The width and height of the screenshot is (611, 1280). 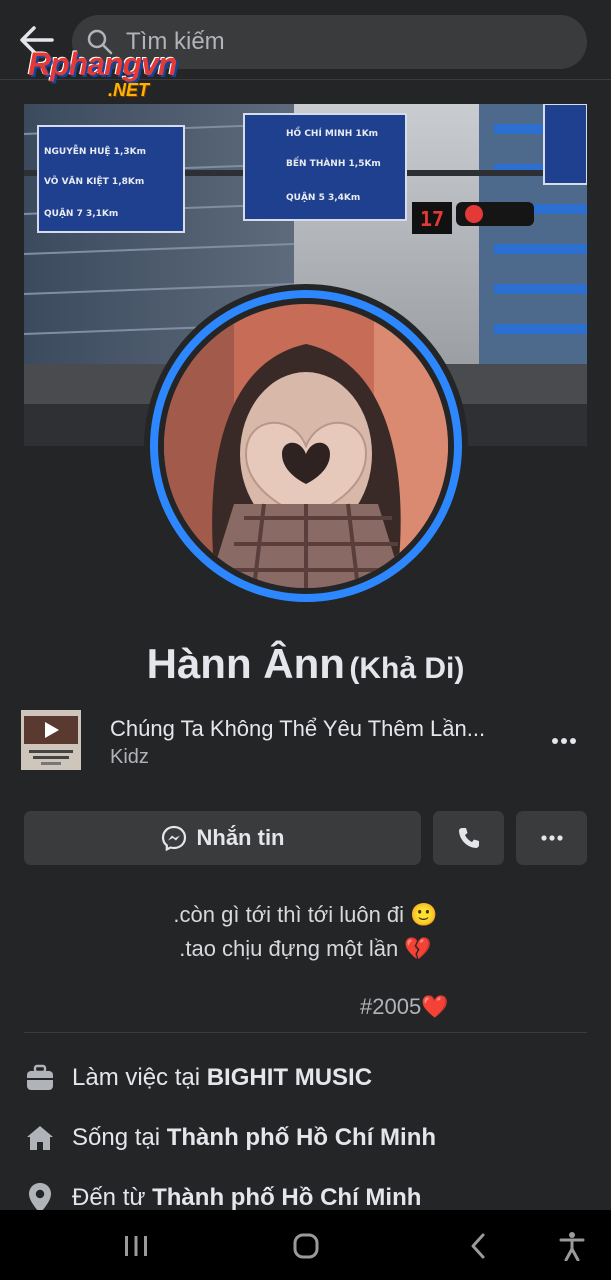 I want to click on svg-text: QUẬN 5 3,4Km, so click(x=323, y=197).